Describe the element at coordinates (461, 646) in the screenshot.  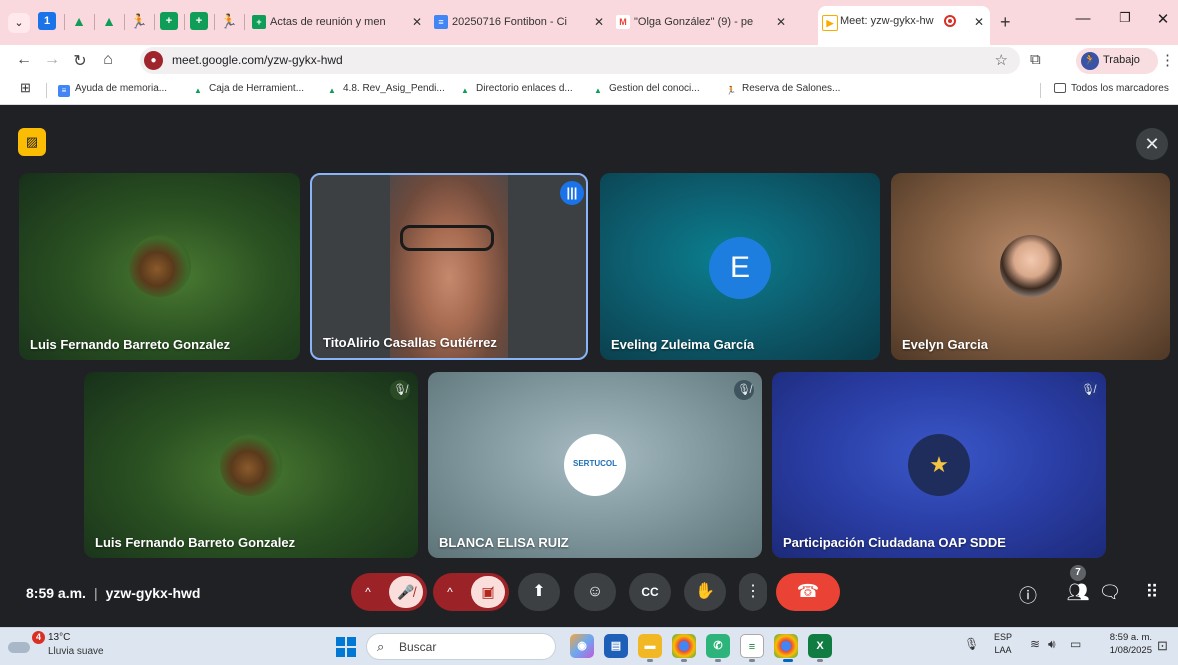
I see `taskbar-search: ⌕ Buscar` at that location.